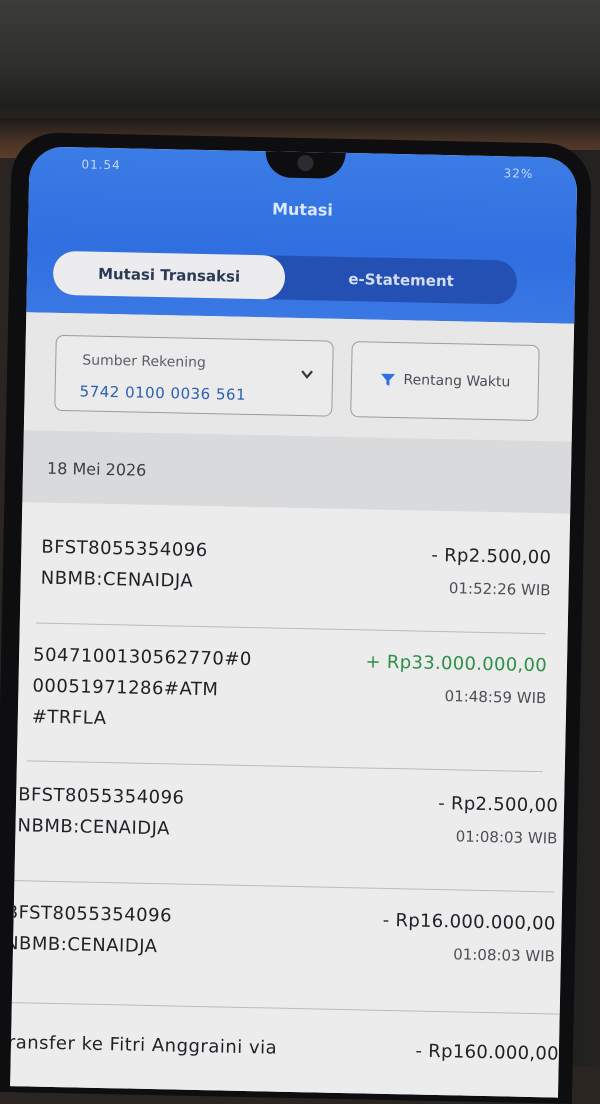 This screenshot has height=1104, width=600. What do you see at coordinates (69, 718) in the screenshot?
I see `tx-description-line3: #TRFLA` at bounding box center [69, 718].